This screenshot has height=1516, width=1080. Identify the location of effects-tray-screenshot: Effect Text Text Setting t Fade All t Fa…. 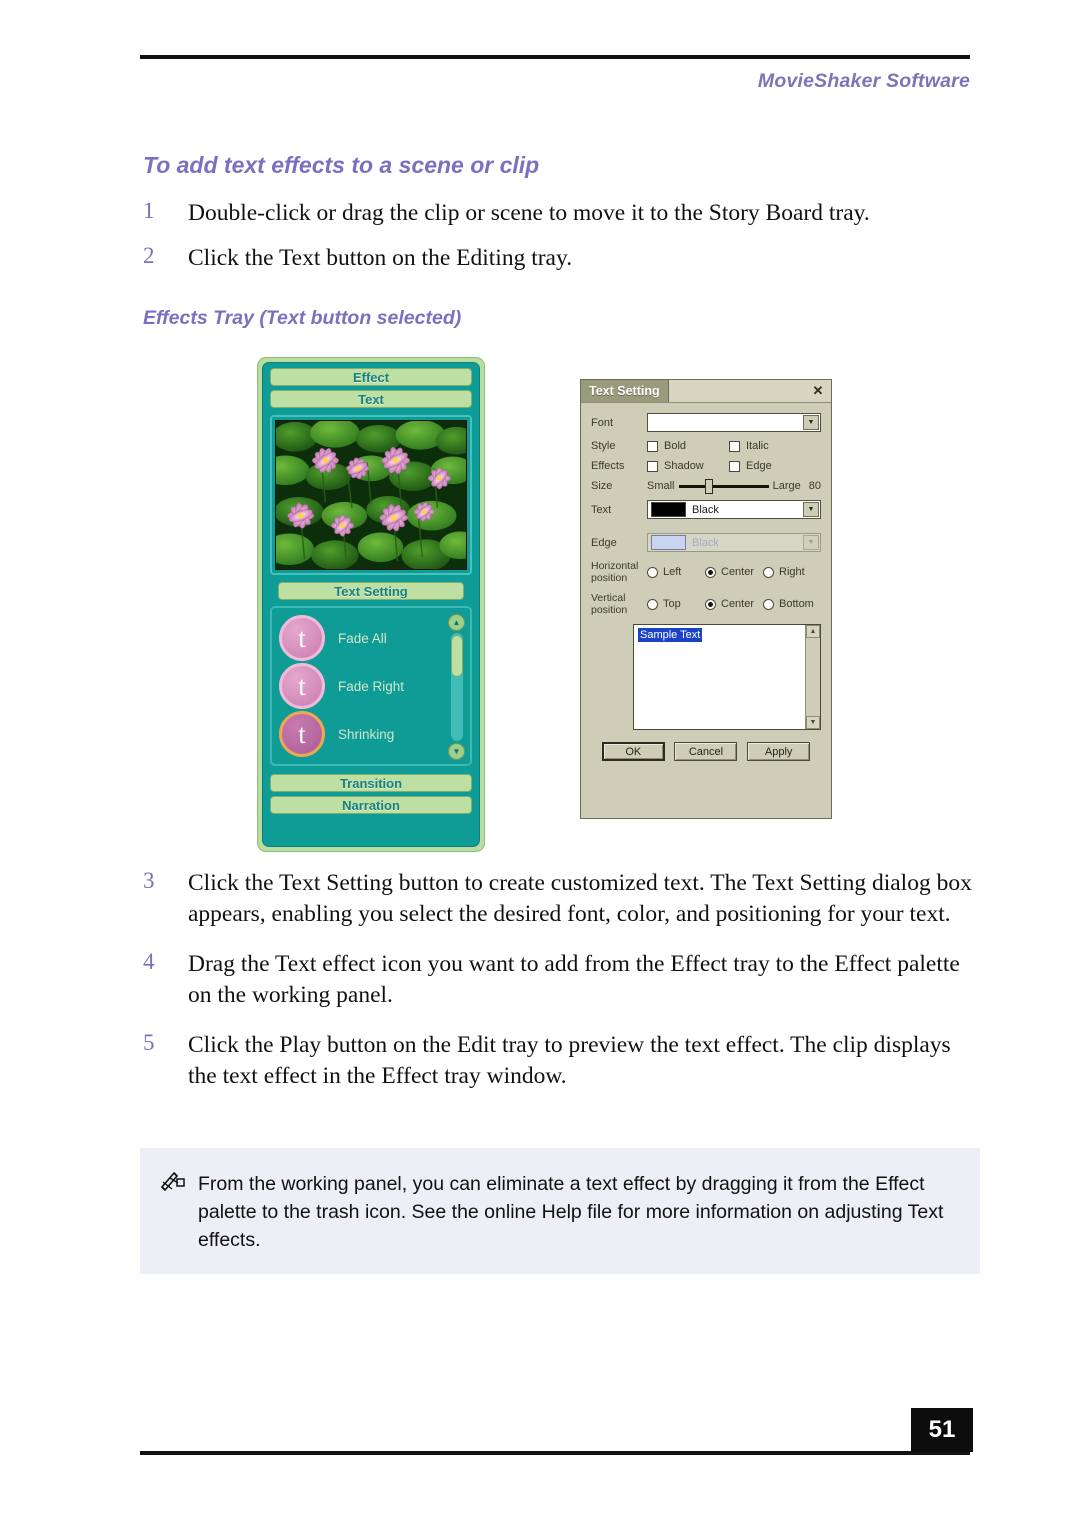
(371, 604).